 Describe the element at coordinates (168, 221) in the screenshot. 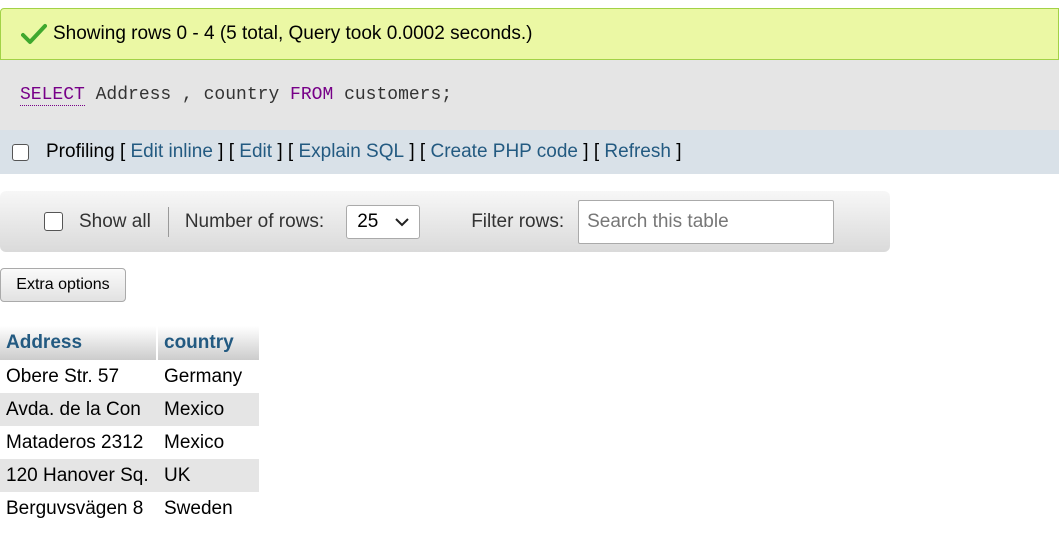

I see `nav-divider` at that location.